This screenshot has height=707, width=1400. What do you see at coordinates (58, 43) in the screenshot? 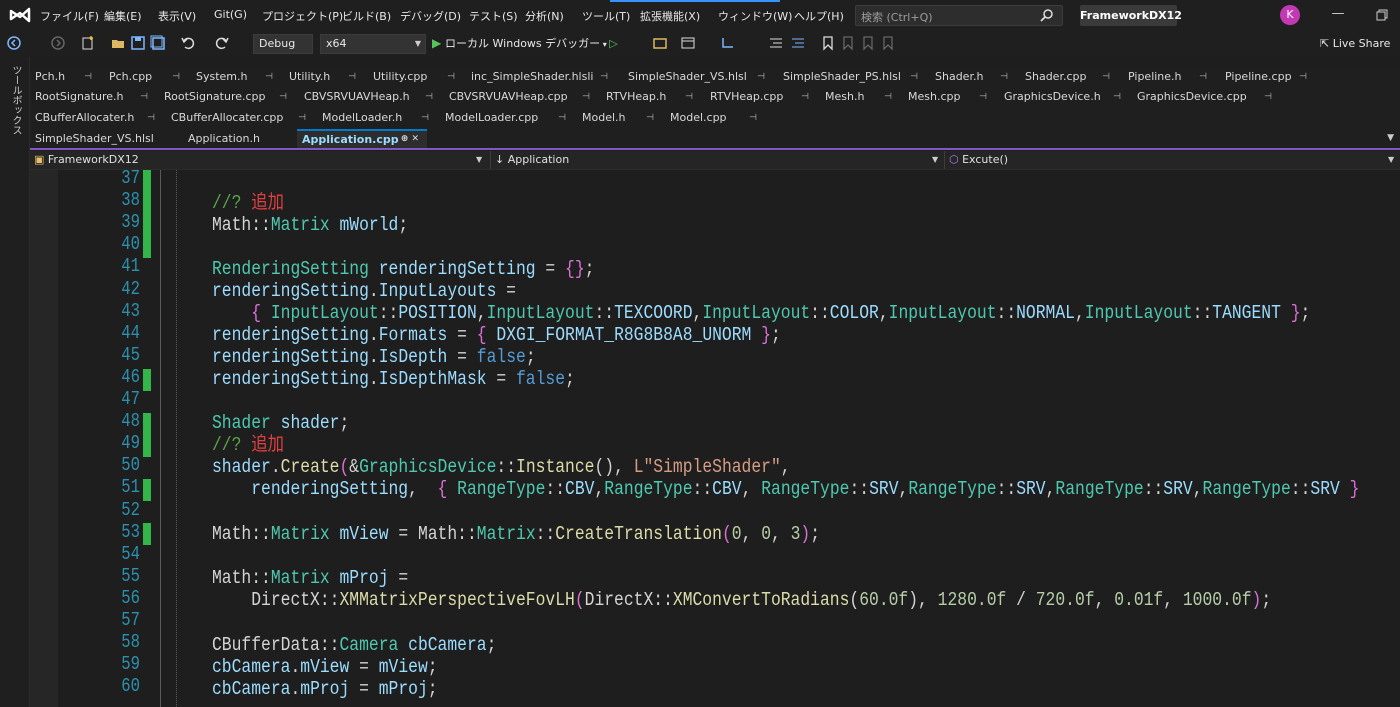
I see `navigate-forward-icon` at bounding box center [58, 43].